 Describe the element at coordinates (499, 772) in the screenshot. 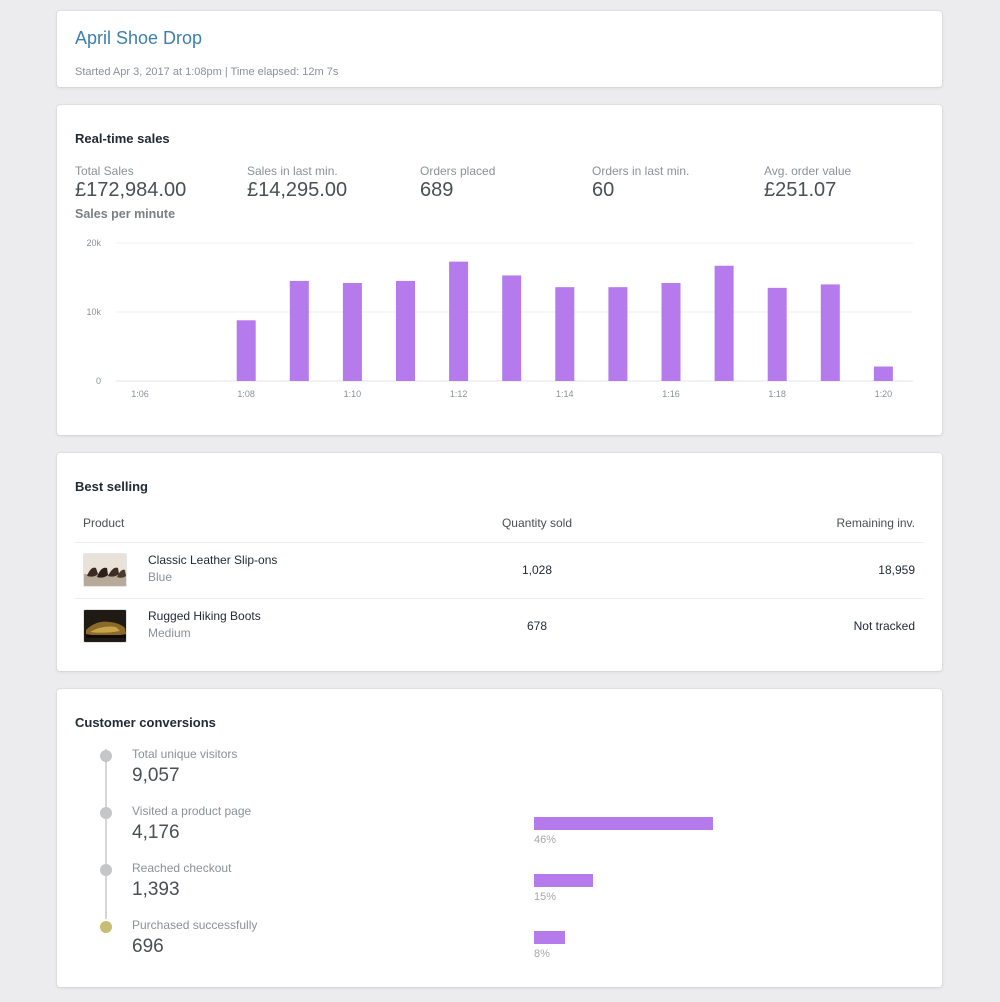

I see `funnel-step-visitors: Total unique visitors 9,057` at that location.